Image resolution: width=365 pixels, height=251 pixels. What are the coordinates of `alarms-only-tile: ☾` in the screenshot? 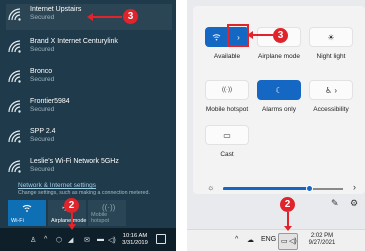 It's located at (279, 90).